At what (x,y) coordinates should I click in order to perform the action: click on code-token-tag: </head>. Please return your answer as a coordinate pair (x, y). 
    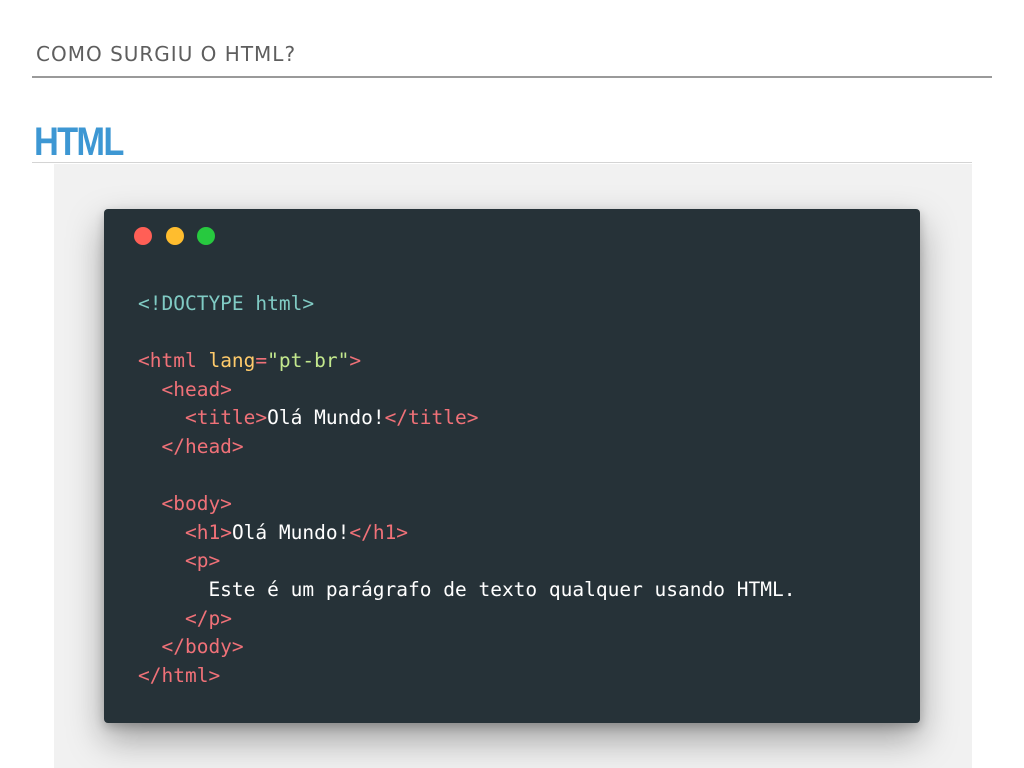
    Looking at the image, I should click on (202, 446).